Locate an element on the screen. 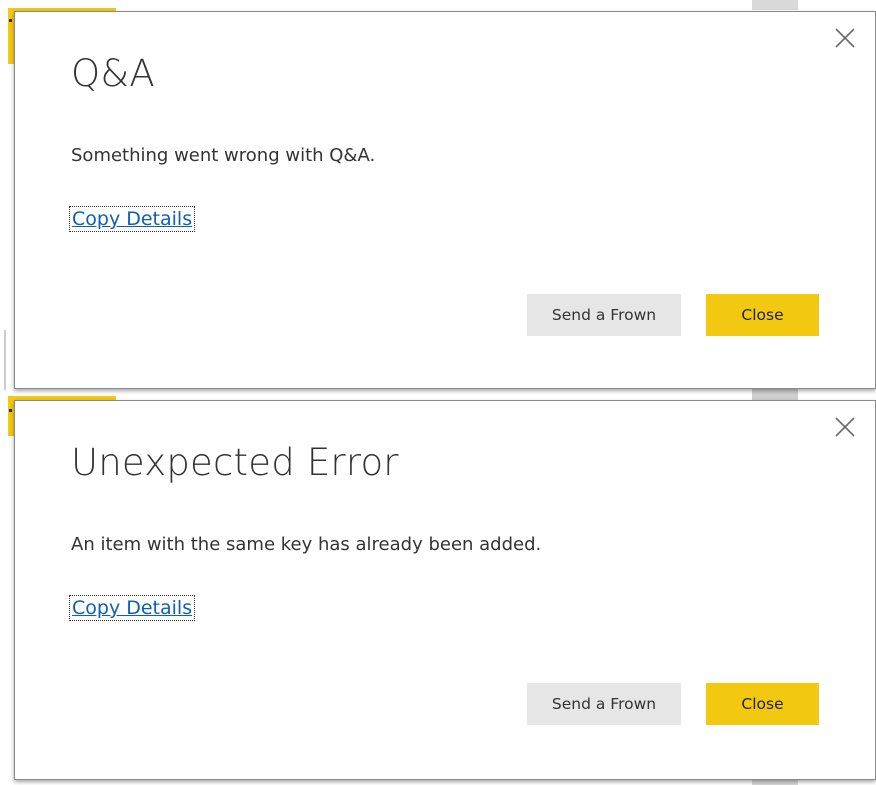  background-divider is located at coordinates (5, 360).